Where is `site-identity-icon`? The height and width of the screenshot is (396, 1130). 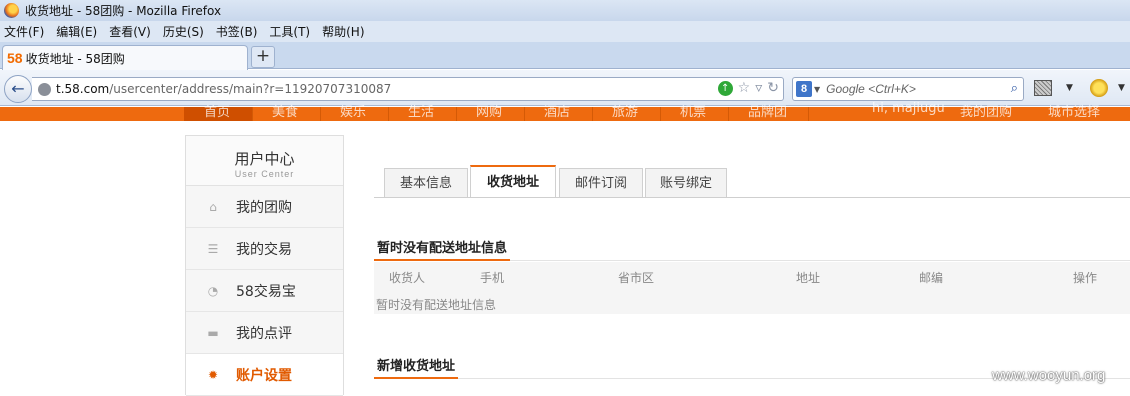 site-identity-icon is located at coordinates (44, 89).